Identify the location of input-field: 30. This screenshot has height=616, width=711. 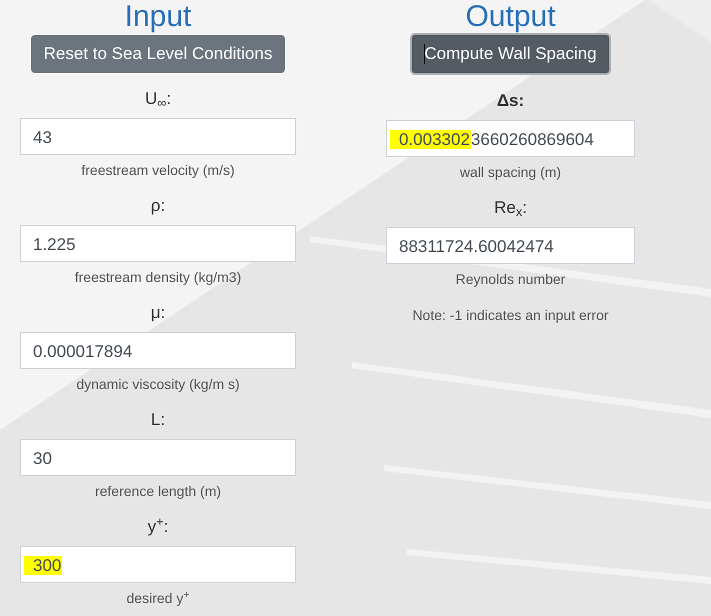
(158, 457).